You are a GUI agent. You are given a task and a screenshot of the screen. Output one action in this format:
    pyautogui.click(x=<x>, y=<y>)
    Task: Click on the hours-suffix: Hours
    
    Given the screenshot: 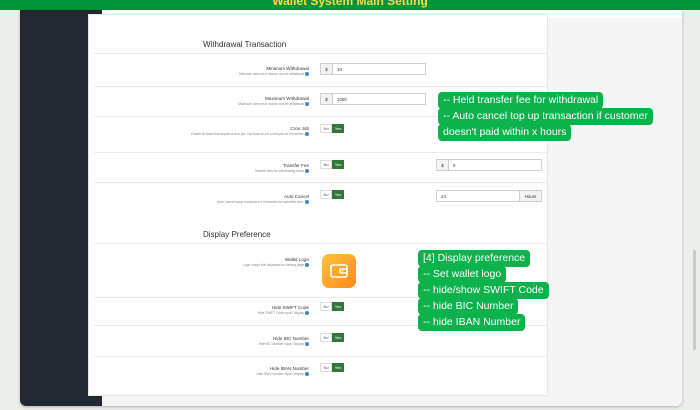 What is the action you would take?
    pyautogui.click(x=530, y=196)
    